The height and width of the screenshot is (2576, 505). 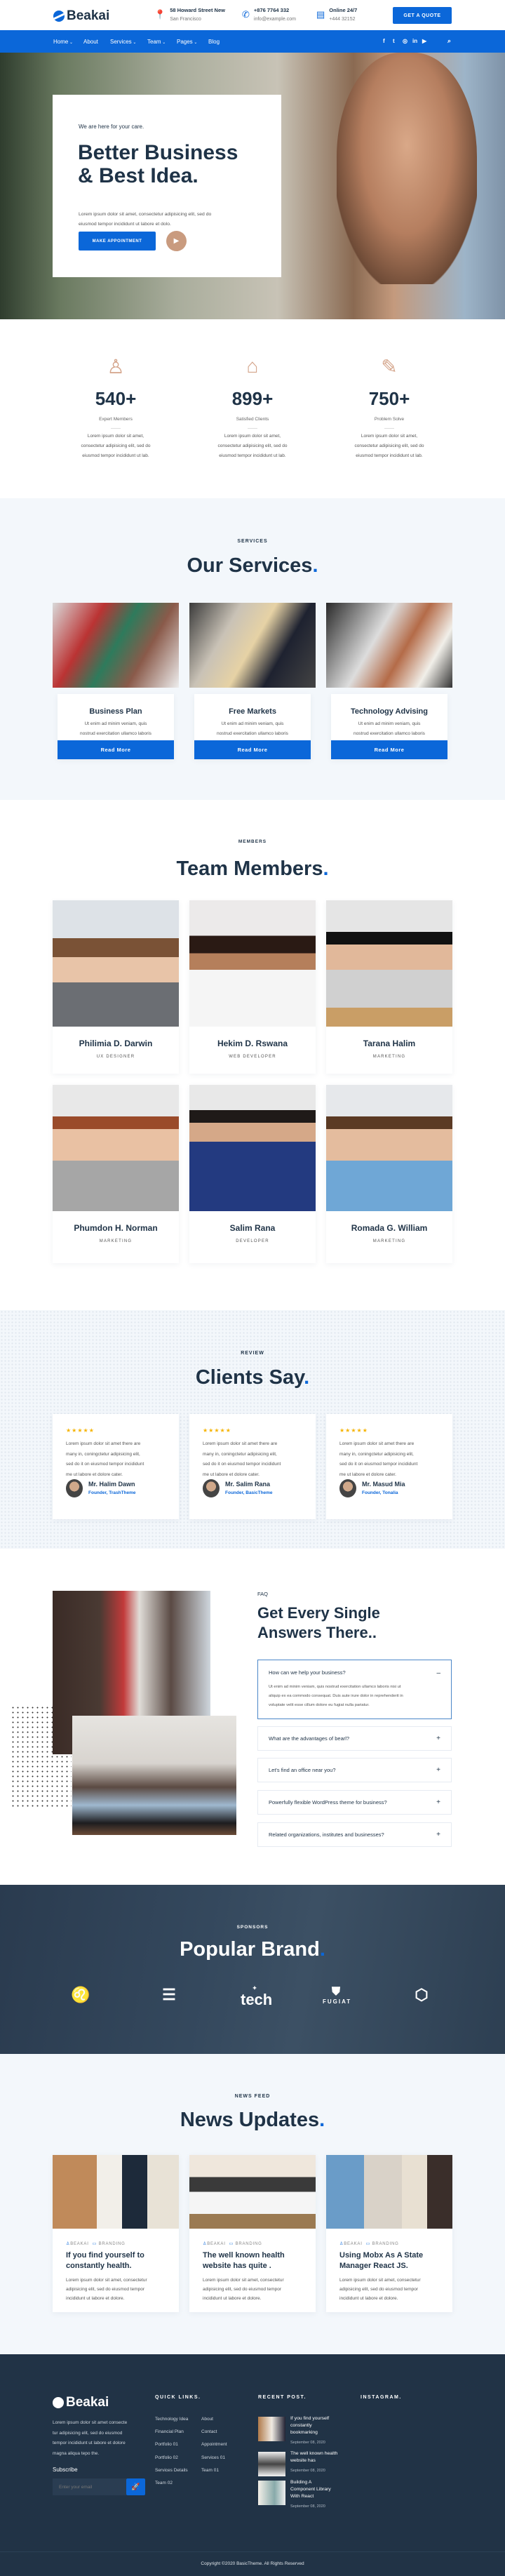 I want to click on quick-link: Services 01, so click(x=213, y=2458).